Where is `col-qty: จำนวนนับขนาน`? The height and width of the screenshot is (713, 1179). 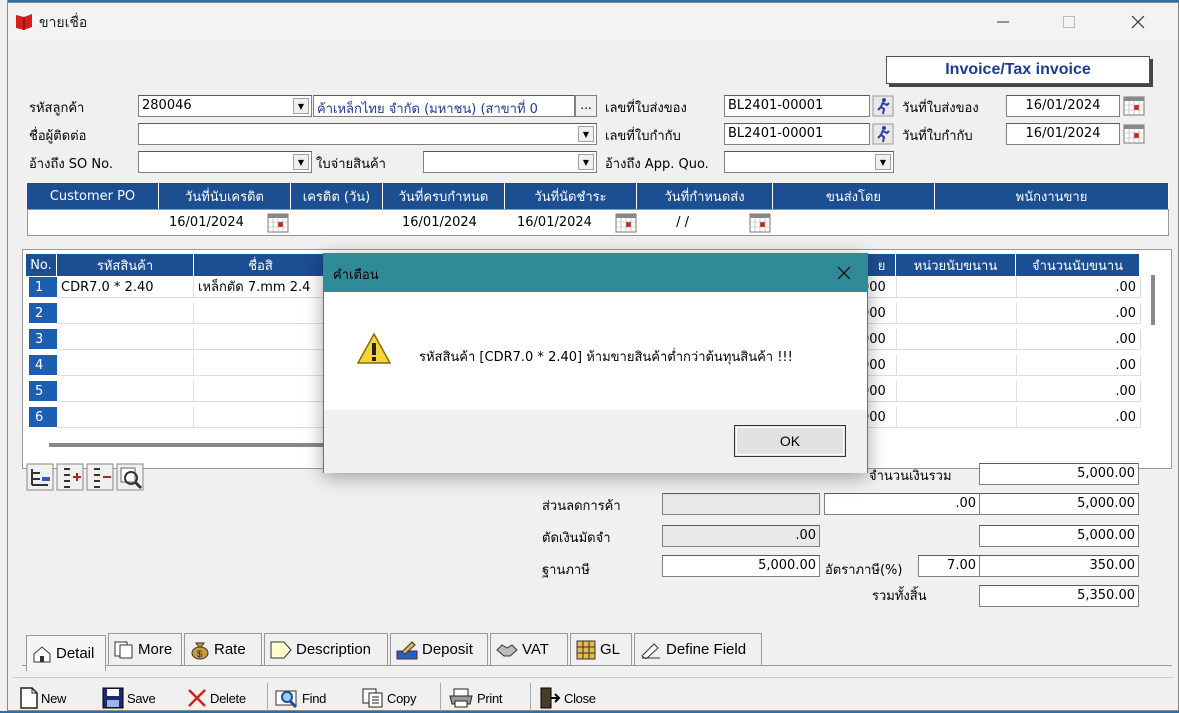
col-qty: จำนวนนับขนาน is located at coordinates (1078, 265).